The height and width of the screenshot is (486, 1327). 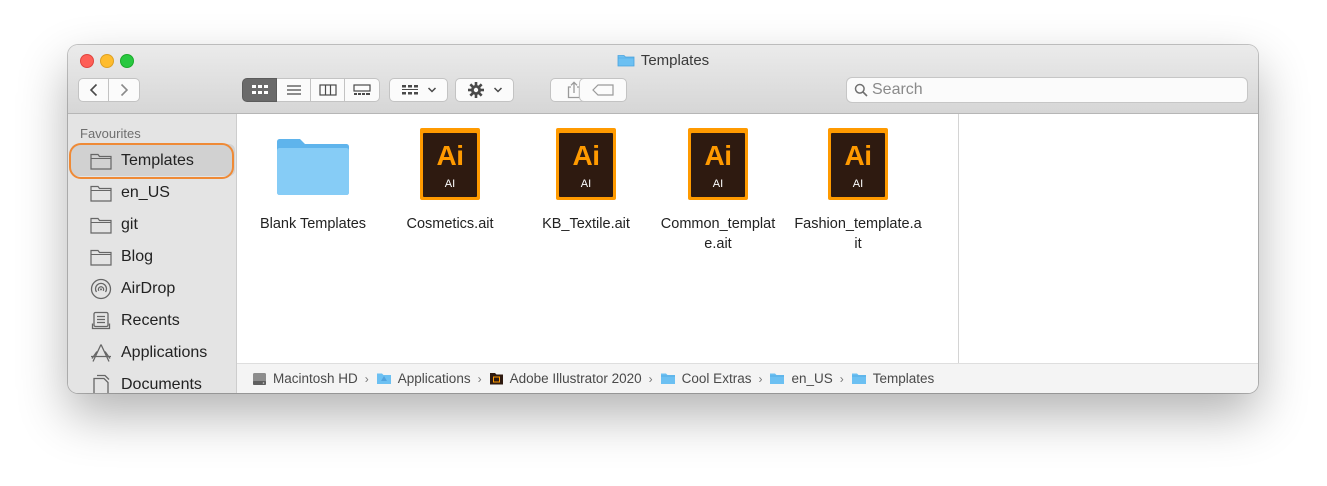 I want to click on chevron-right-icon, so click(x=124, y=90).